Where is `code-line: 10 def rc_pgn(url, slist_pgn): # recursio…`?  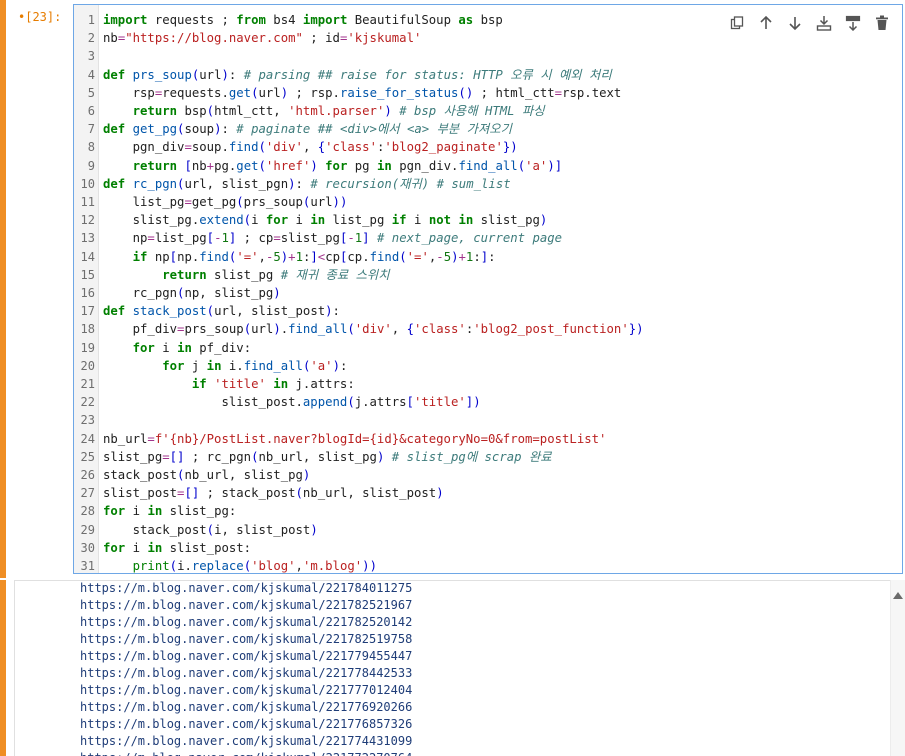 code-line: 10 def rc_pgn(url, slist_pgn): # recursio… is located at coordinates (484, 184).